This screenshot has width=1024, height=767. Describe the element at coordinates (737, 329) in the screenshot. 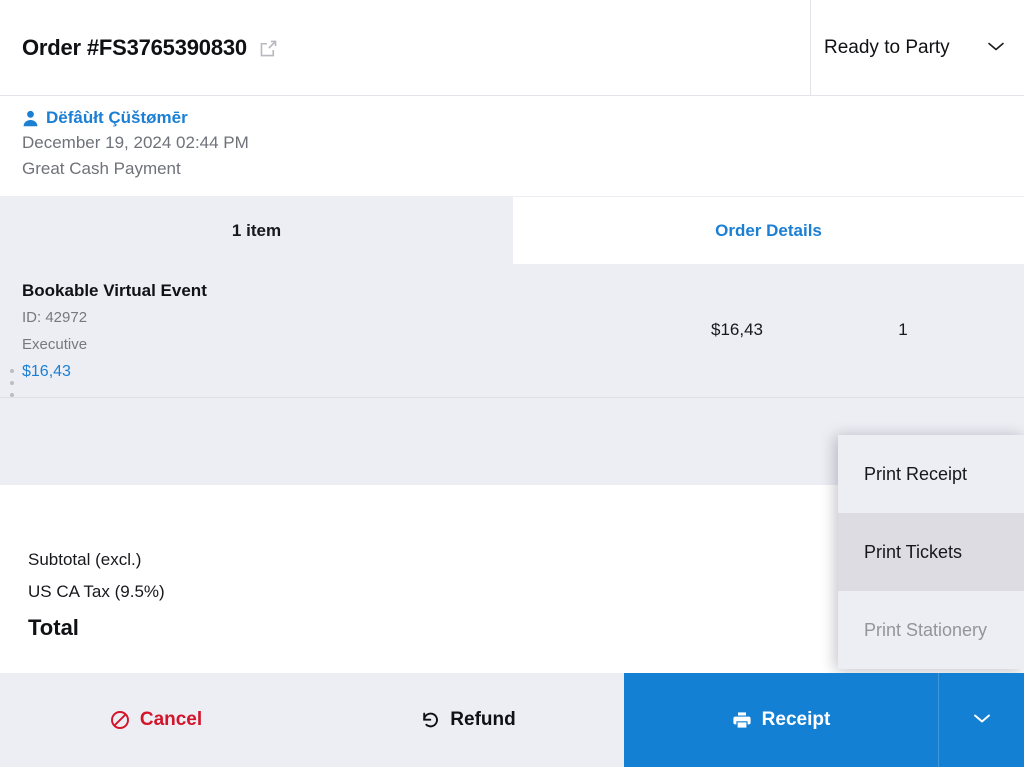

I see `line-item-price: $16,43` at that location.